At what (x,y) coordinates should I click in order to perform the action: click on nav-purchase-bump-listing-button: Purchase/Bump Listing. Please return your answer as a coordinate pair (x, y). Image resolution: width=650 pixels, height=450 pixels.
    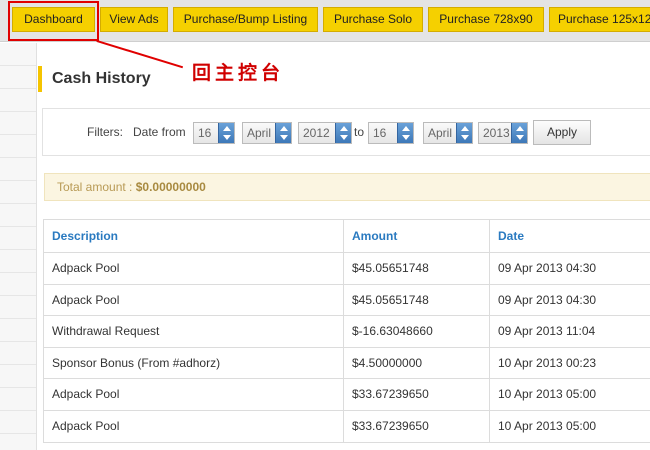
    Looking at the image, I should click on (245, 19).